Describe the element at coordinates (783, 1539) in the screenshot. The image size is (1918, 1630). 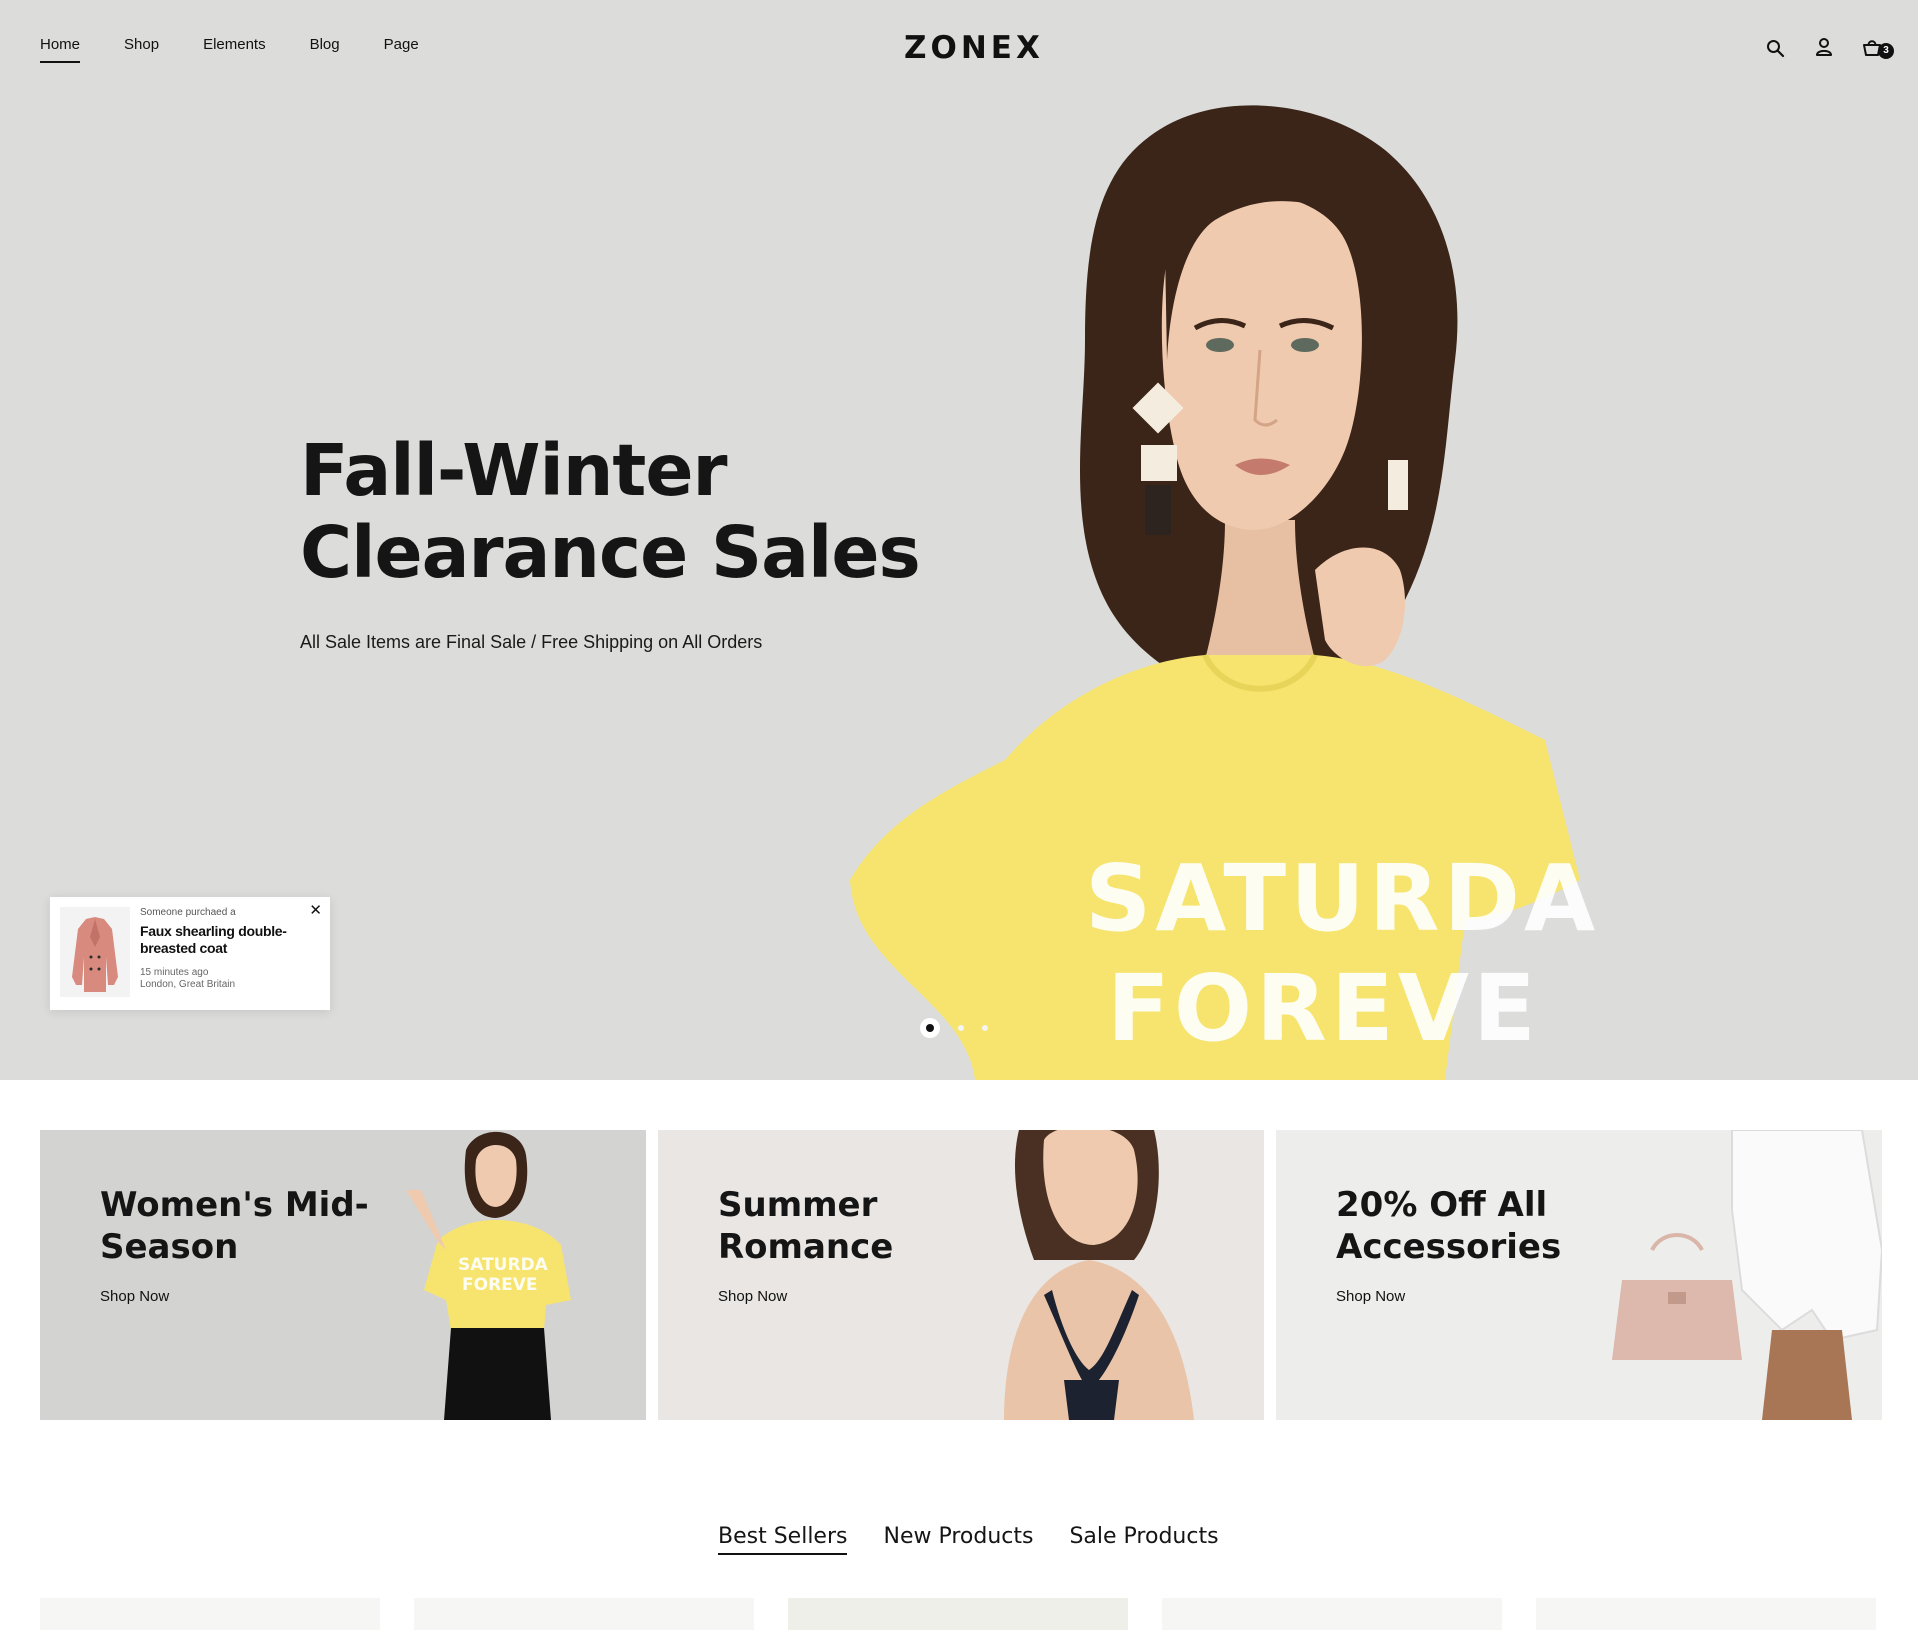
I see `tab-best-sellers: Best Sellers` at that location.